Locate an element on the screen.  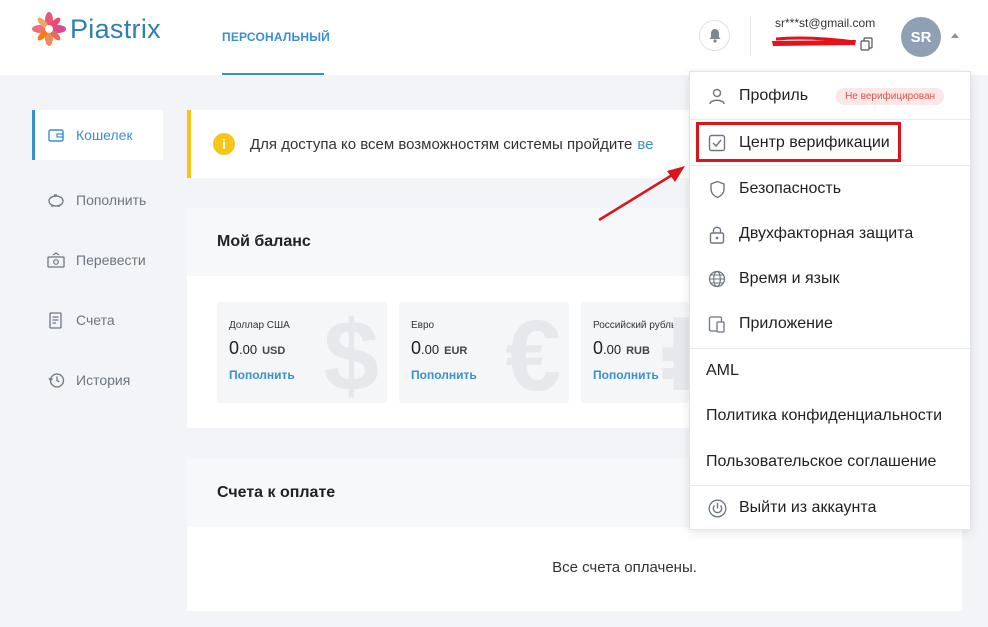
logo: Piastrix is located at coordinates (96, 29).